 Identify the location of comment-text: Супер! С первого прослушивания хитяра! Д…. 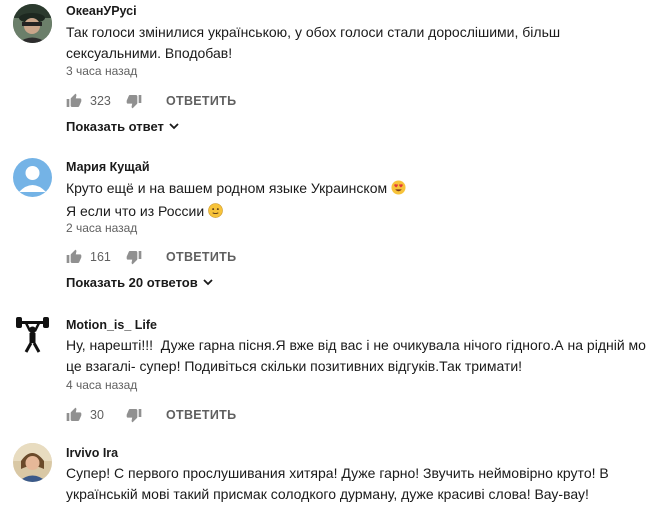
(348, 484).